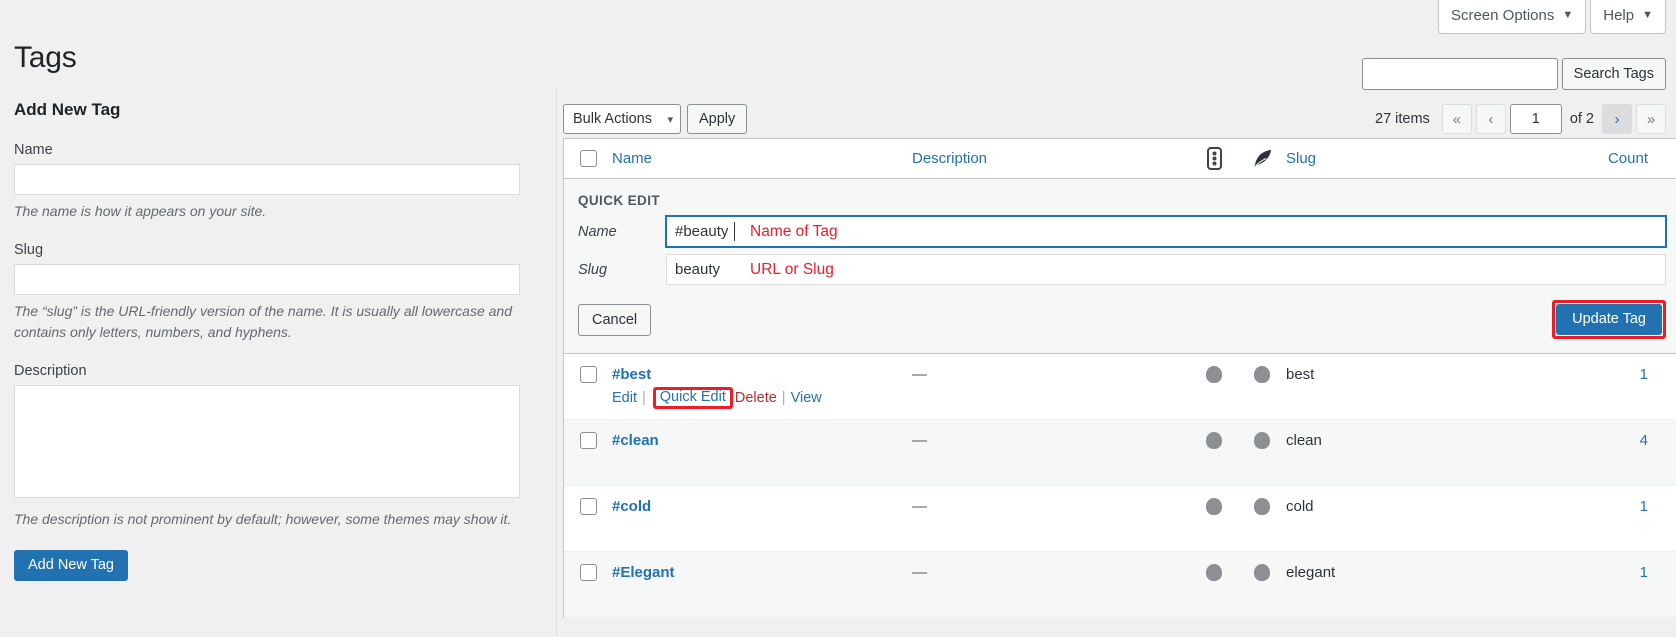 The image size is (1676, 637). Describe the element at coordinates (1311, 572) in the screenshot. I see `slug-value: elegant` at that location.